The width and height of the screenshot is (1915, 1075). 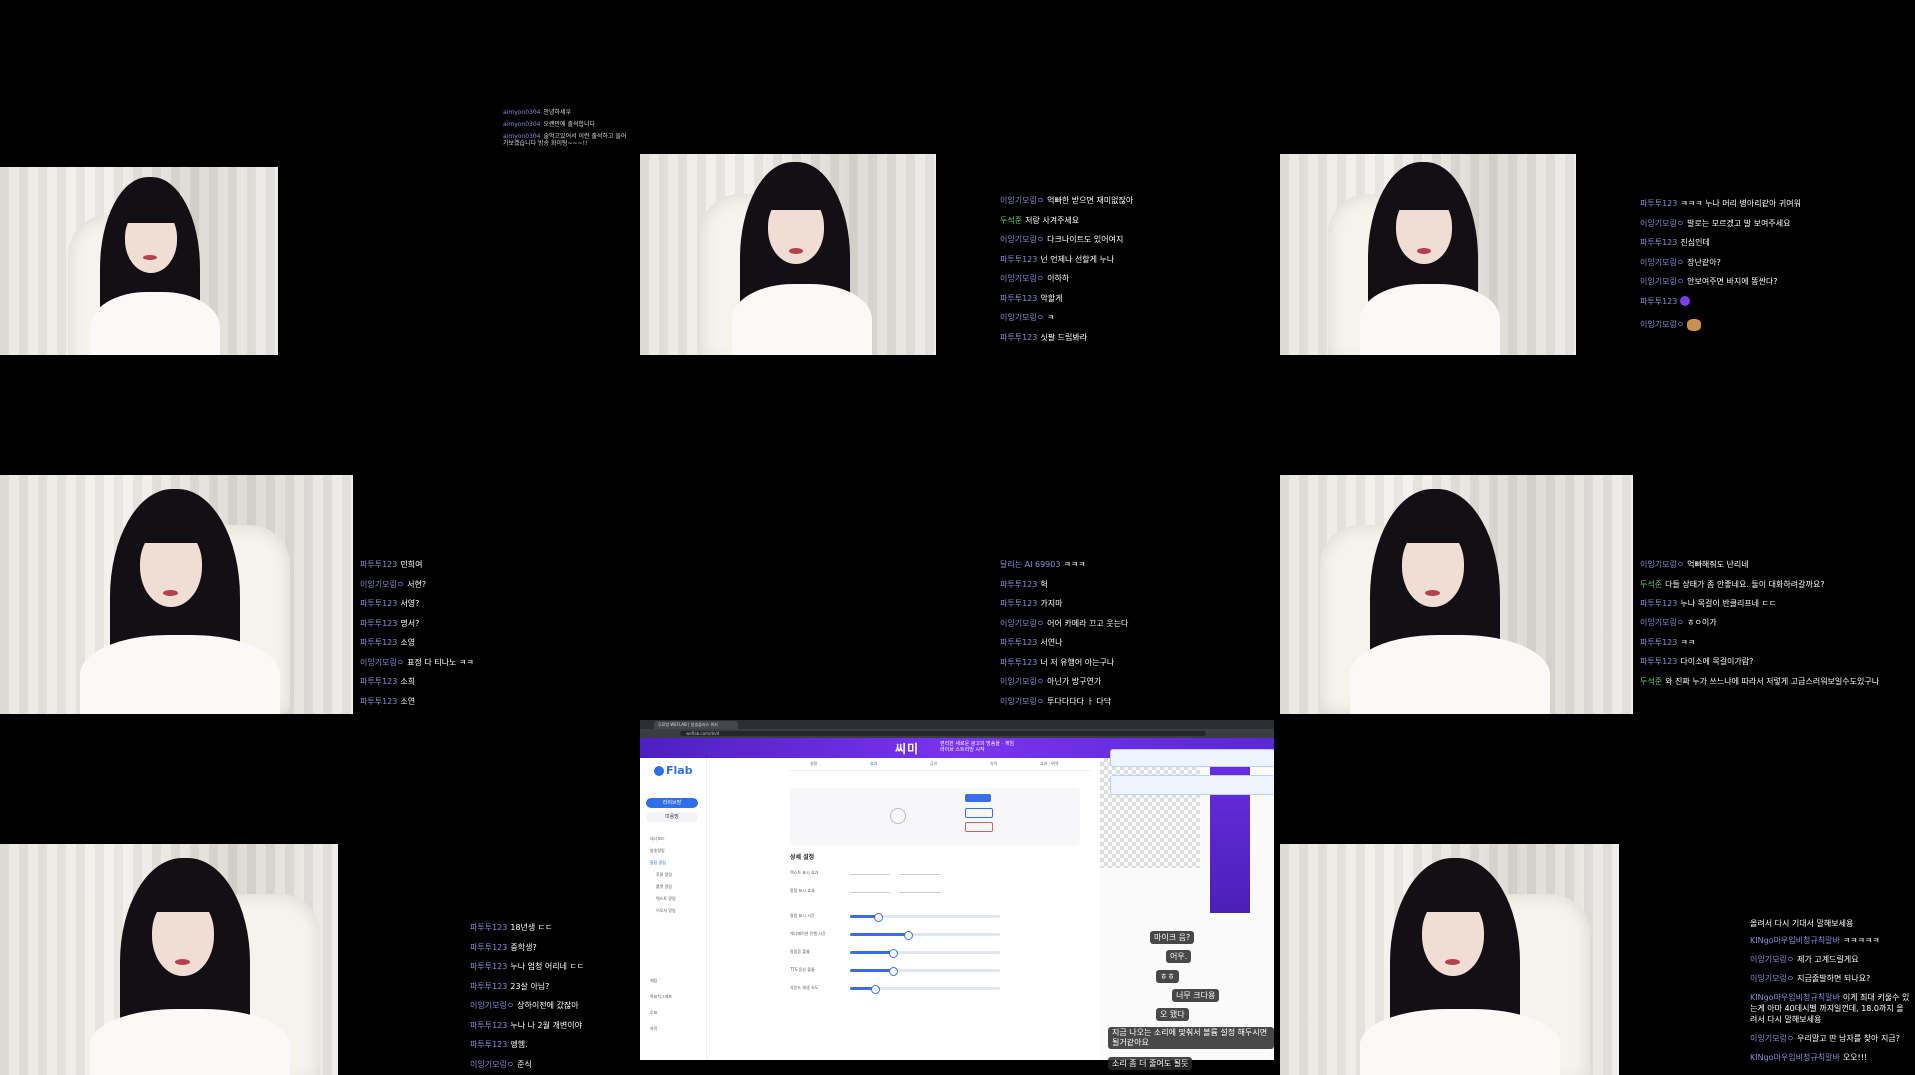 I want to click on row-label: TTS 음성 볼륨, so click(x=802, y=969).